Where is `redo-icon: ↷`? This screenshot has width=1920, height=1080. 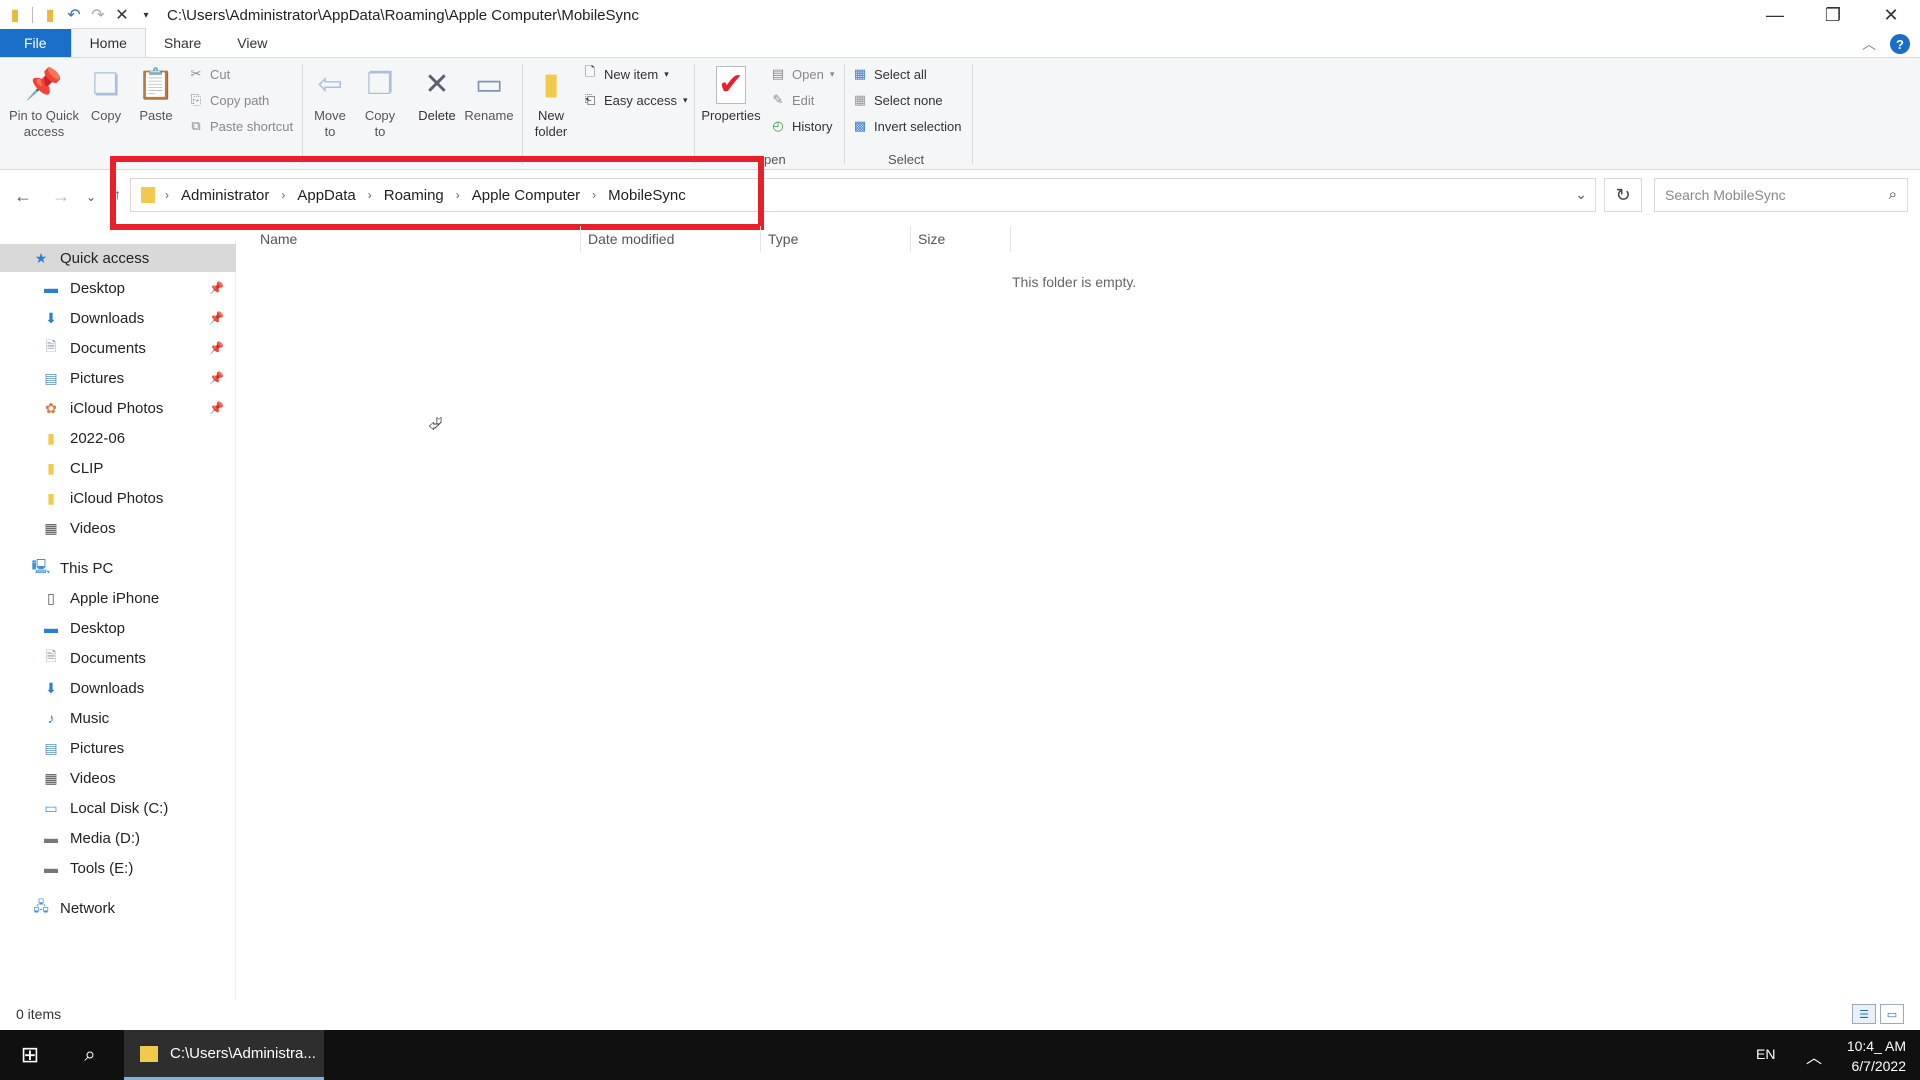 redo-icon: ↷ is located at coordinates (98, 15).